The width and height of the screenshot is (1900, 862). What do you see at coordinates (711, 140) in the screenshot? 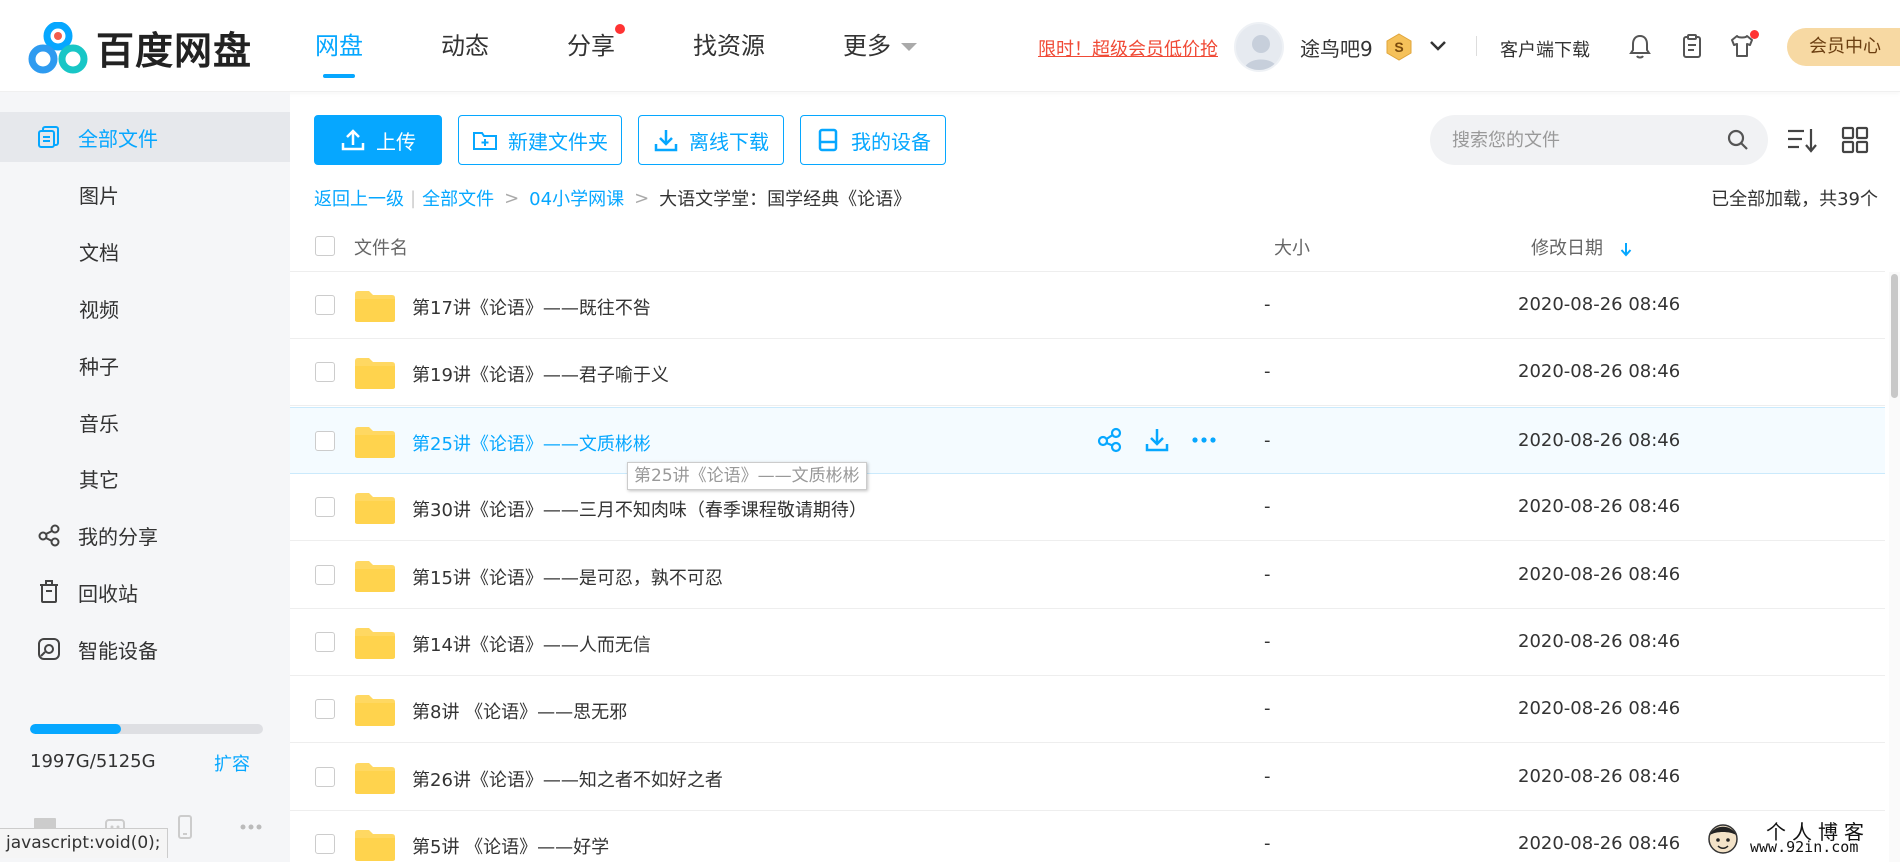
I see `offline-download-button: 离线下载` at bounding box center [711, 140].